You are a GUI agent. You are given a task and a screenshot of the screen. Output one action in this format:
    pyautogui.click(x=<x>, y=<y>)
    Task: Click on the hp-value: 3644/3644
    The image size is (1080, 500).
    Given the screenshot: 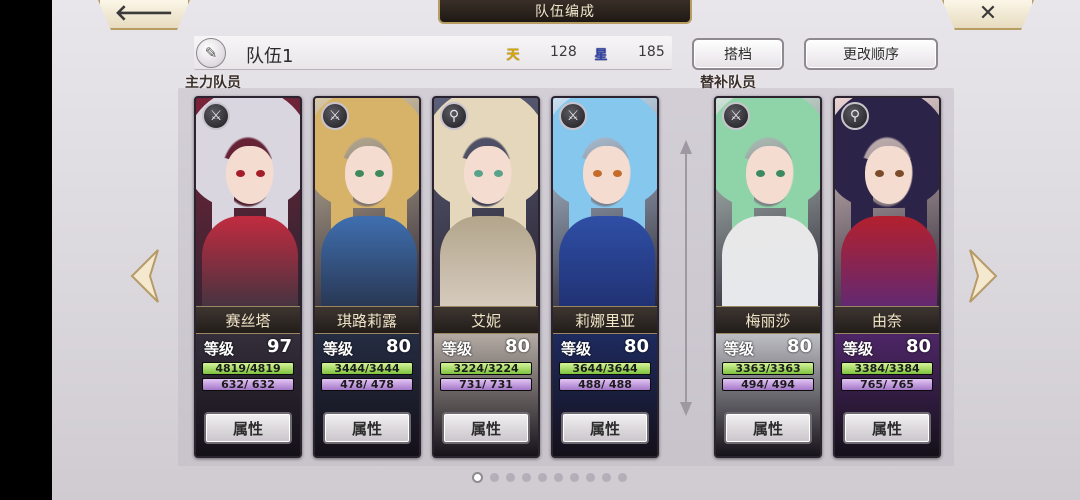 What is the action you would take?
    pyautogui.click(x=605, y=368)
    